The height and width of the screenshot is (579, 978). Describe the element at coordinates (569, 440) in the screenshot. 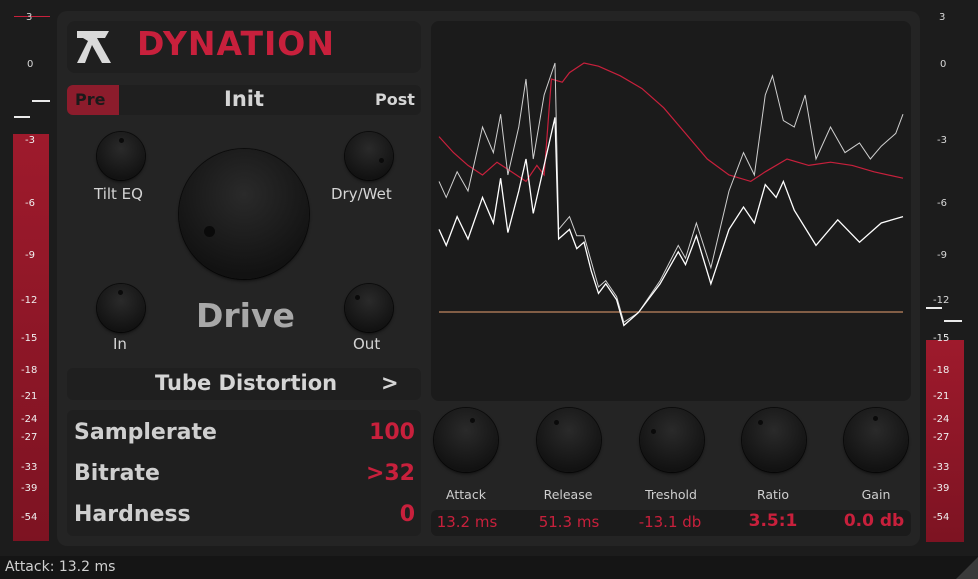

I see `release-knob` at that location.